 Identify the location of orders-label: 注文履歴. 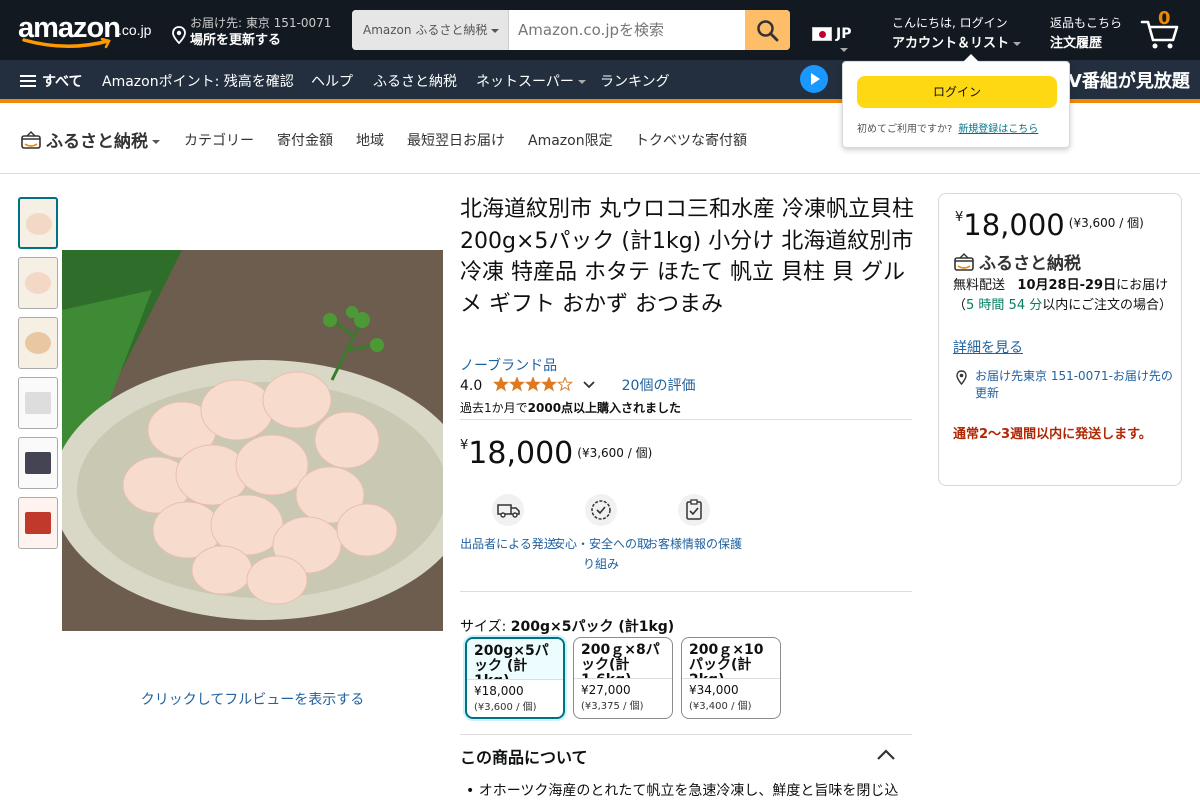
(1076, 43).